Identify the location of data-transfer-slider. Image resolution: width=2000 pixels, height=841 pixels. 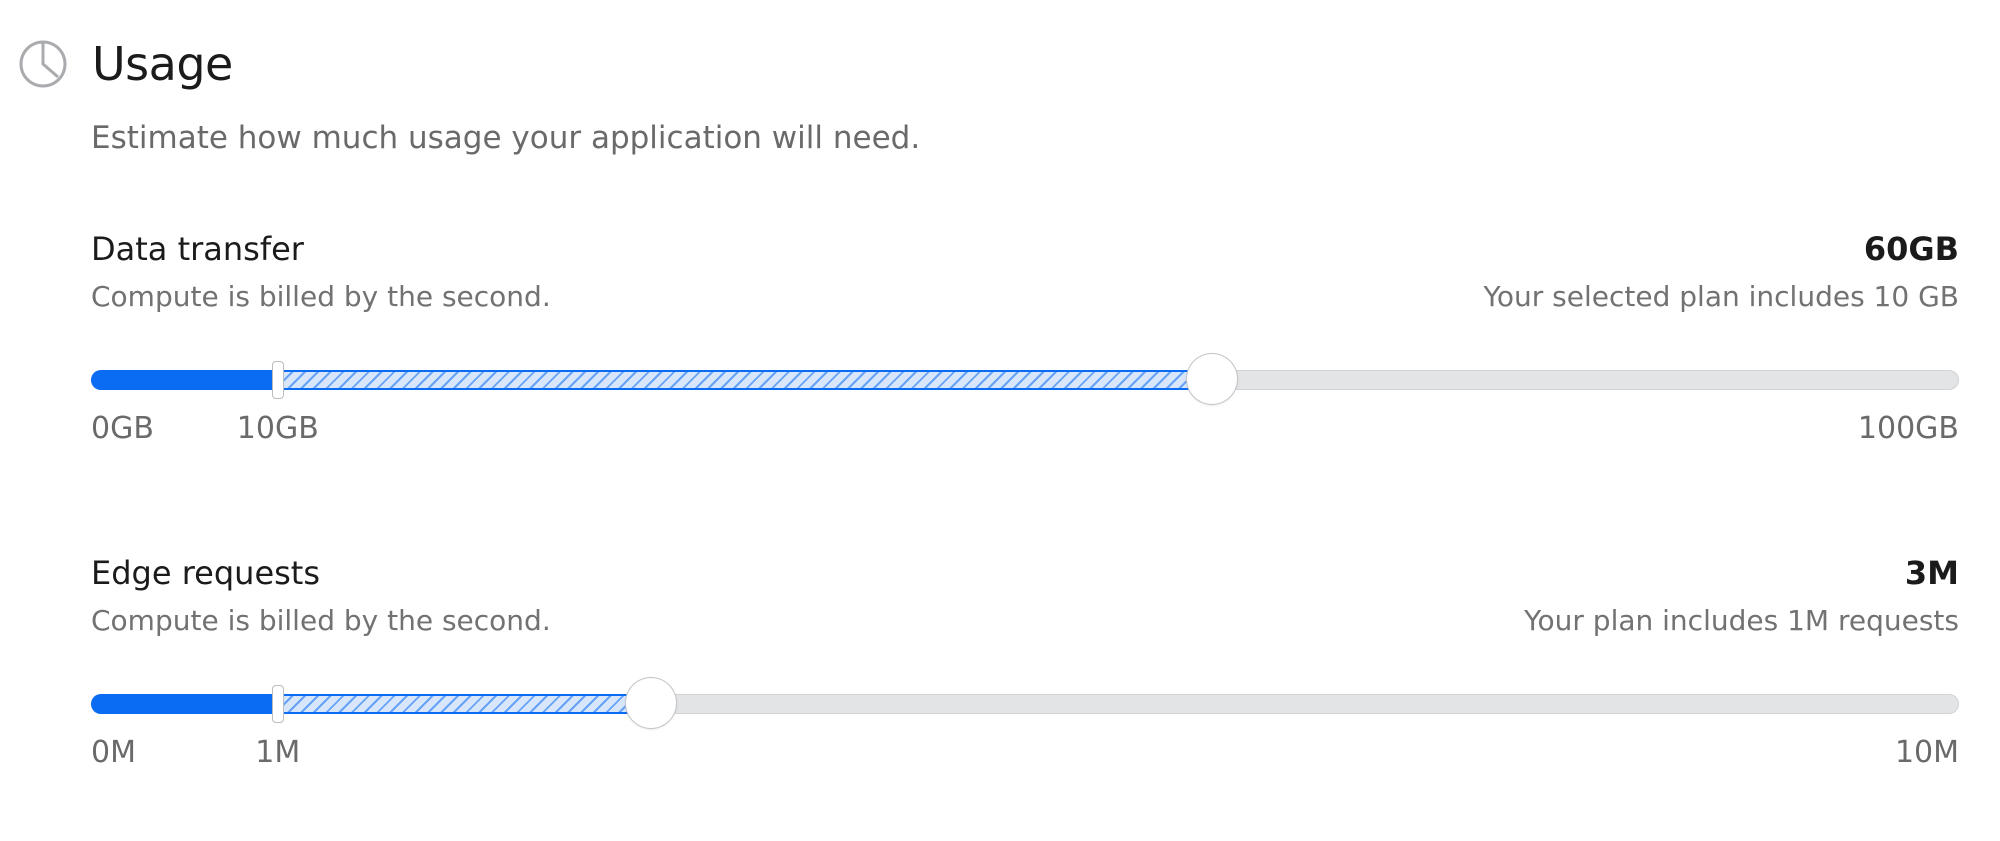
(1025, 379).